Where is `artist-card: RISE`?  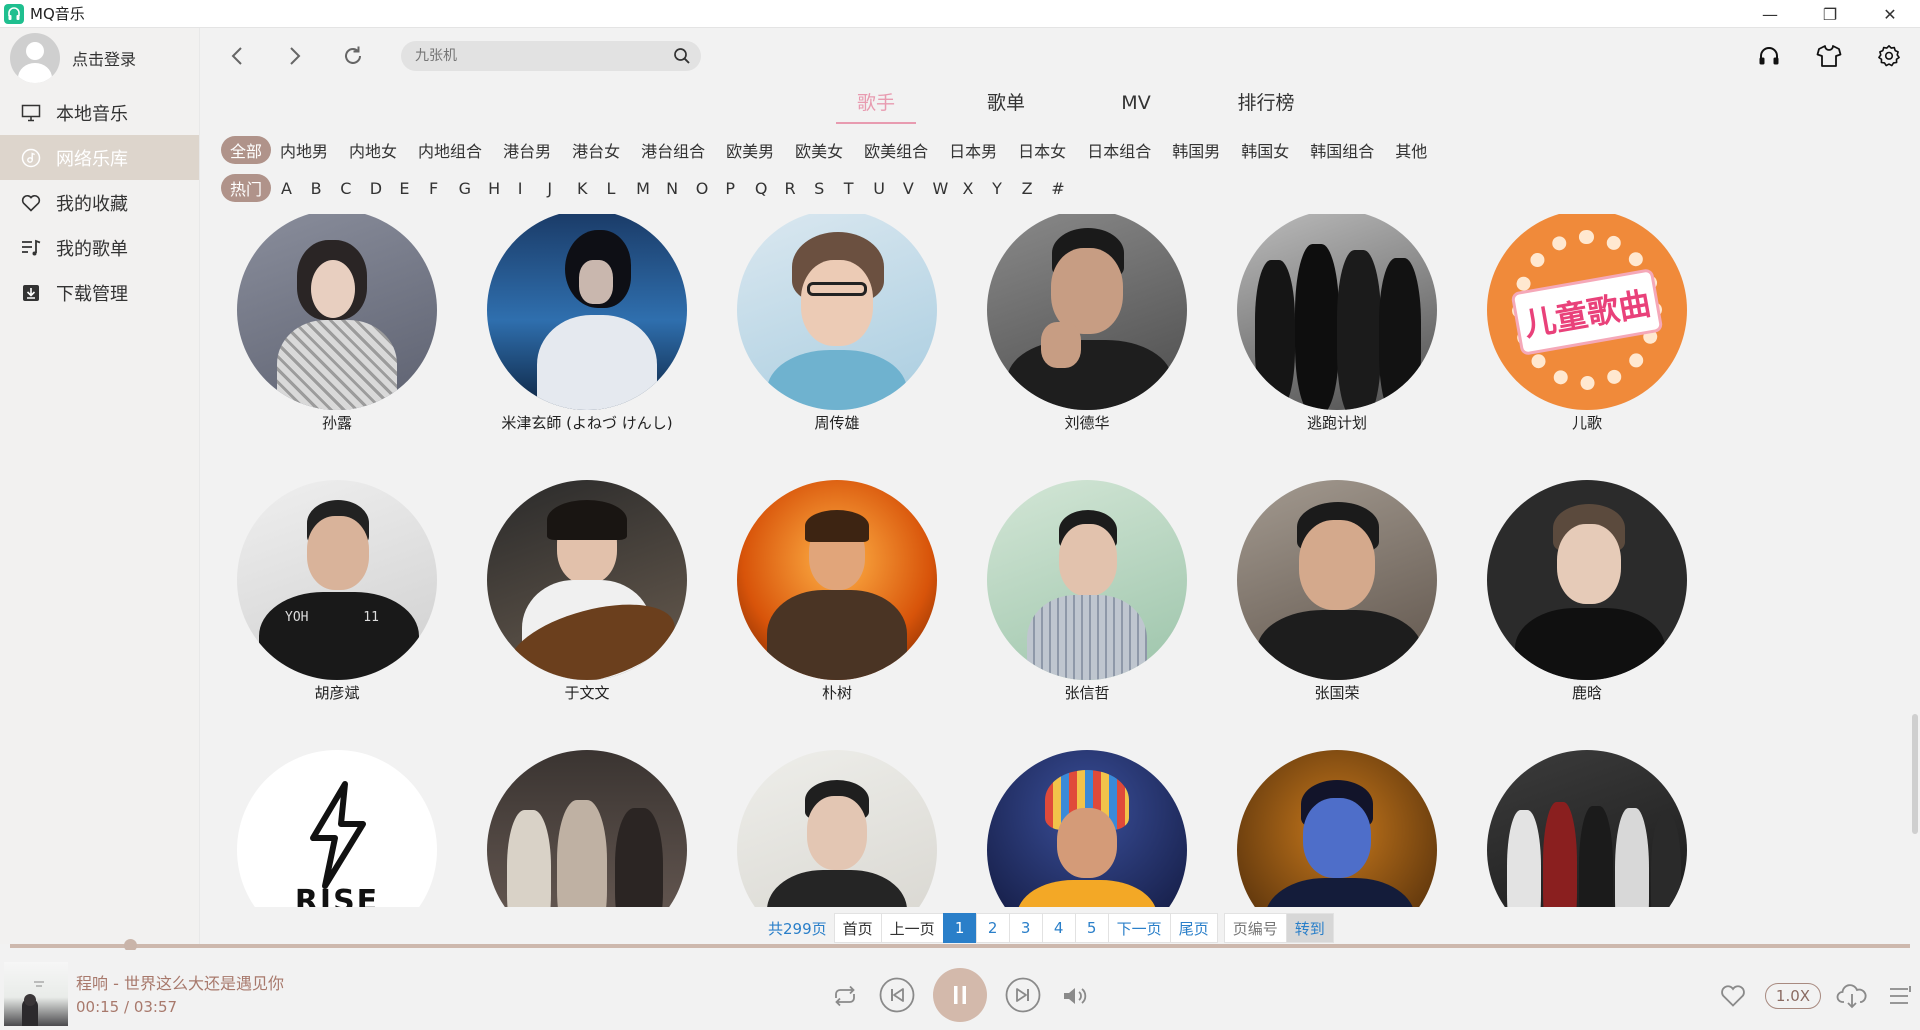 artist-card: RISE is located at coordinates (337, 828).